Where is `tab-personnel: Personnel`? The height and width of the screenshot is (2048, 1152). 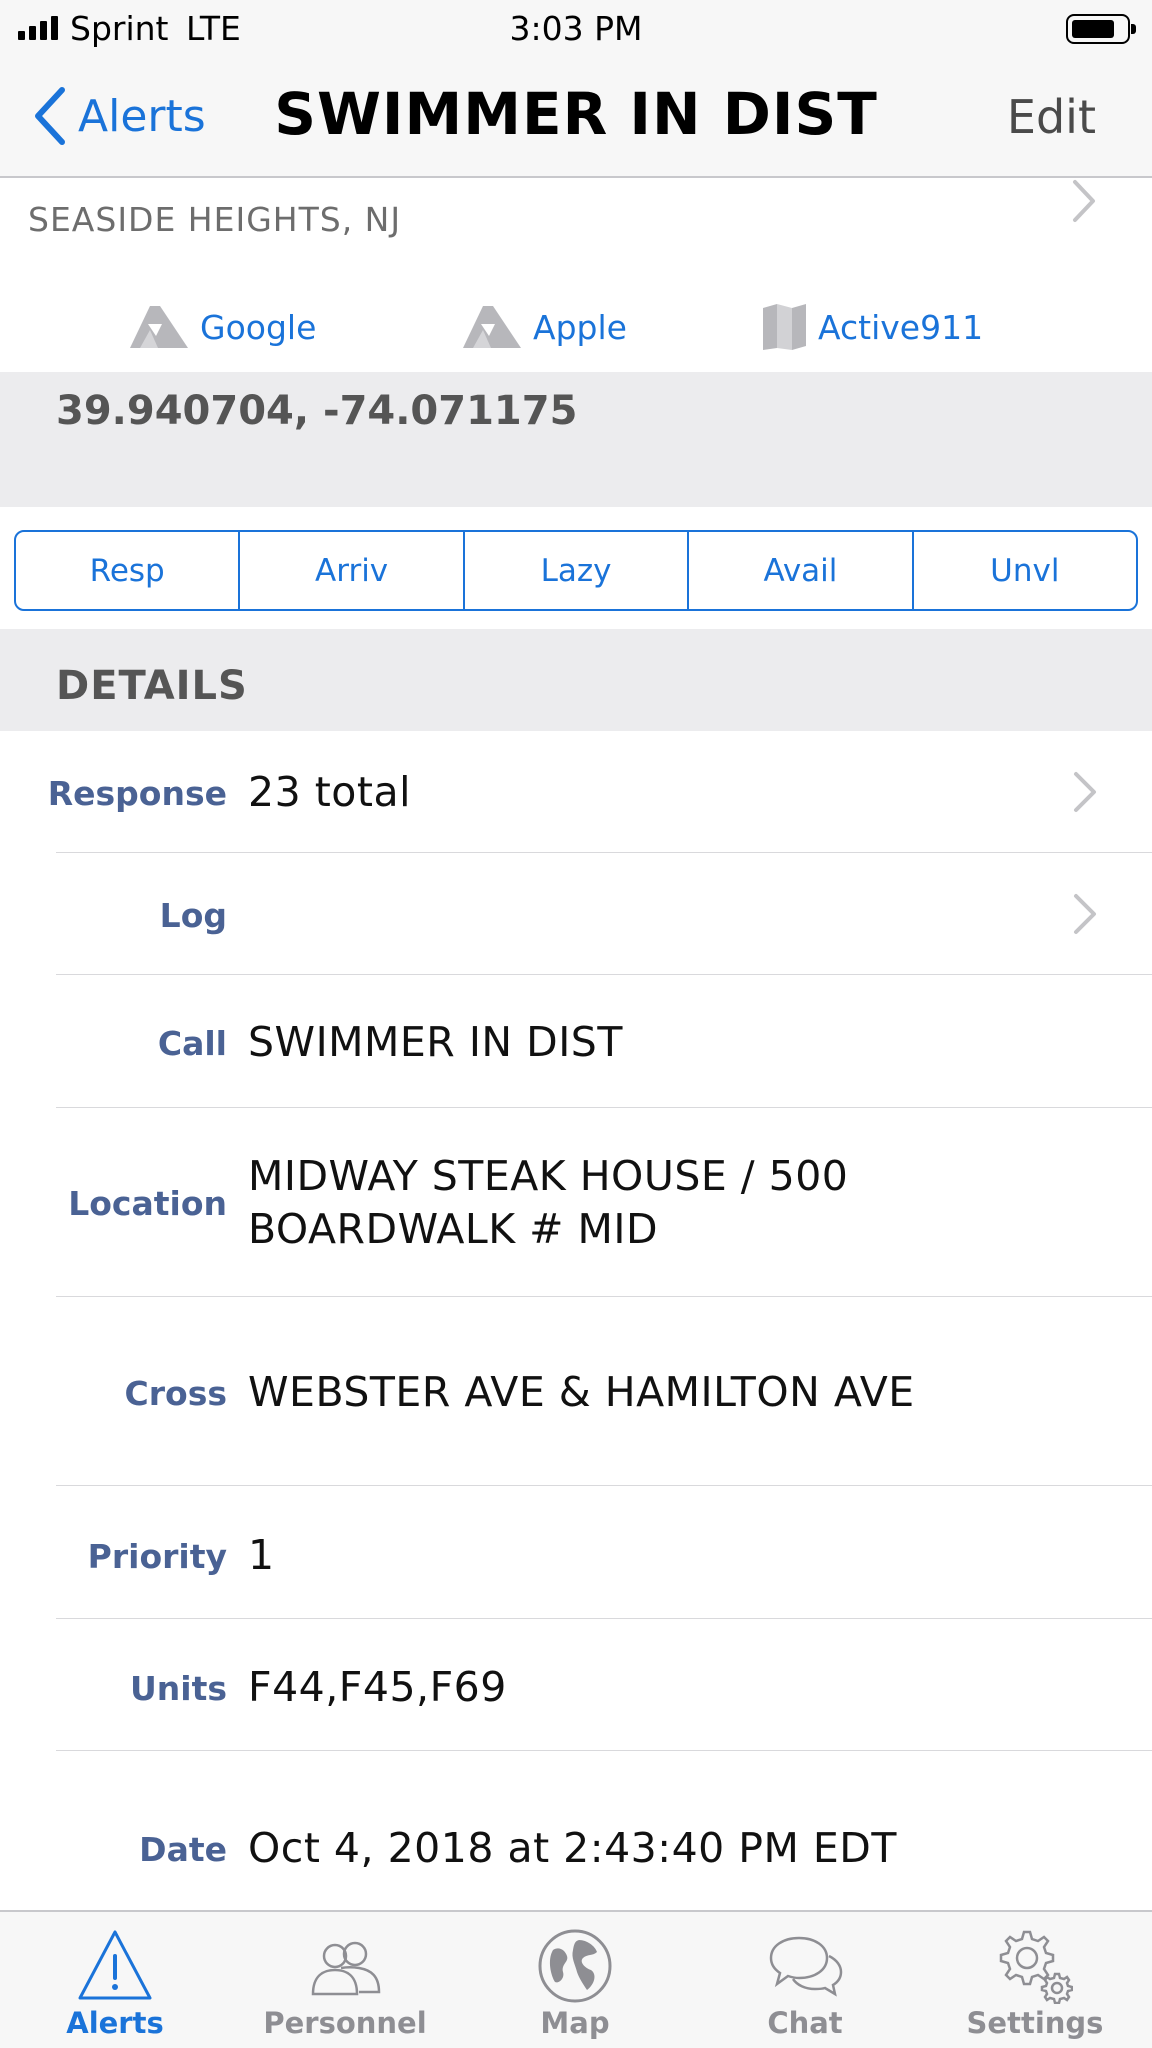
tab-personnel: Personnel is located at coordinates (345, 1980).